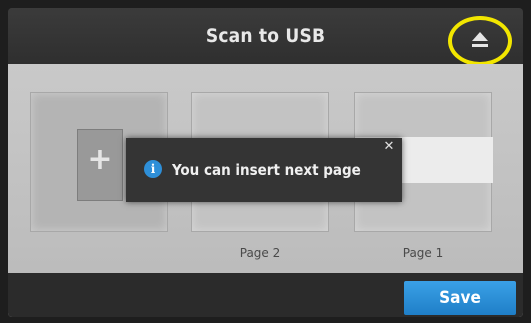  I want to click on add-page-icon: +, so click(100, 165).